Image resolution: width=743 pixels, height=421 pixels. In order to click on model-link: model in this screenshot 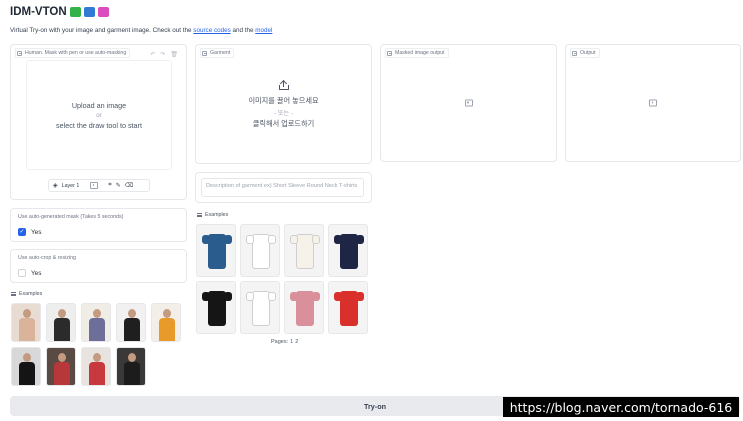, I will do `click(263, 30)`.